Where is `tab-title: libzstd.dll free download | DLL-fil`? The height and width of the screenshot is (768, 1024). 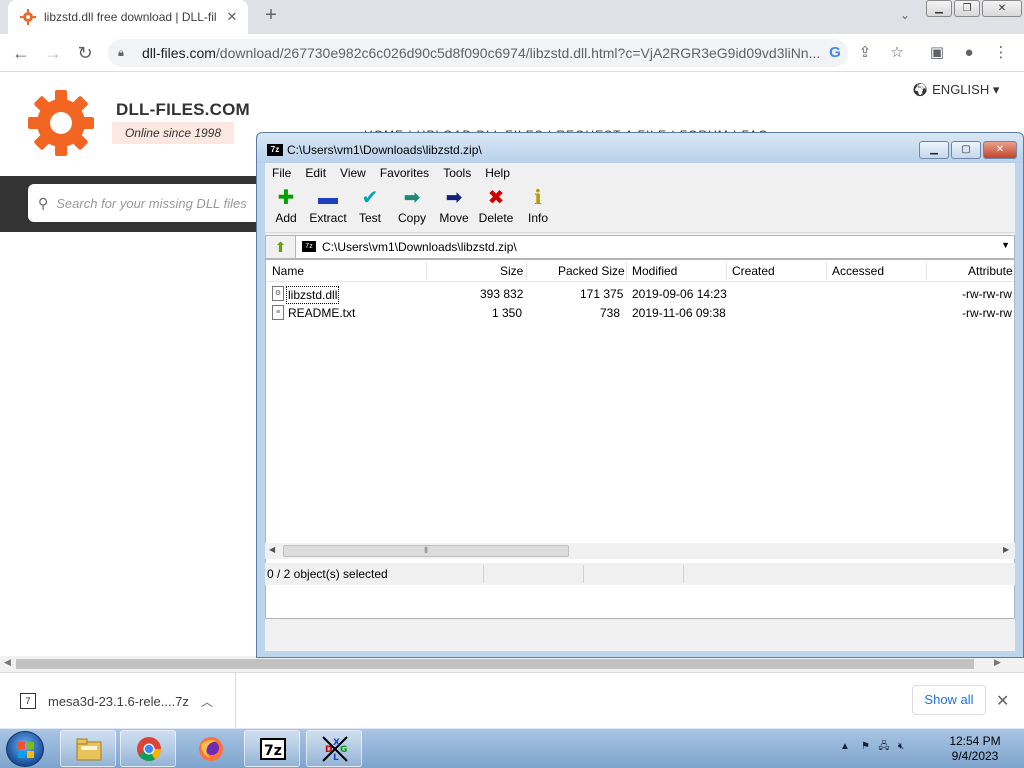
tab-title: libzstd.dll free download | DLL-fil is located at coordinates (130, 17).